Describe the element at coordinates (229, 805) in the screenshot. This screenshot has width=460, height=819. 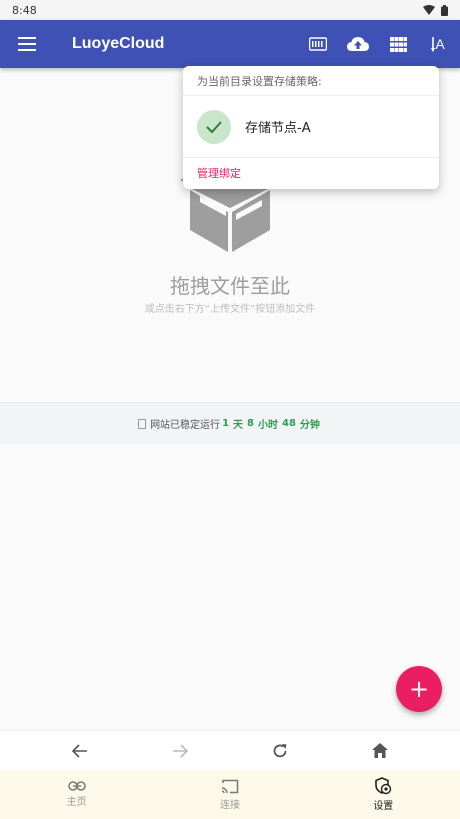
I see `tab-connect-label: 连接` at that location.